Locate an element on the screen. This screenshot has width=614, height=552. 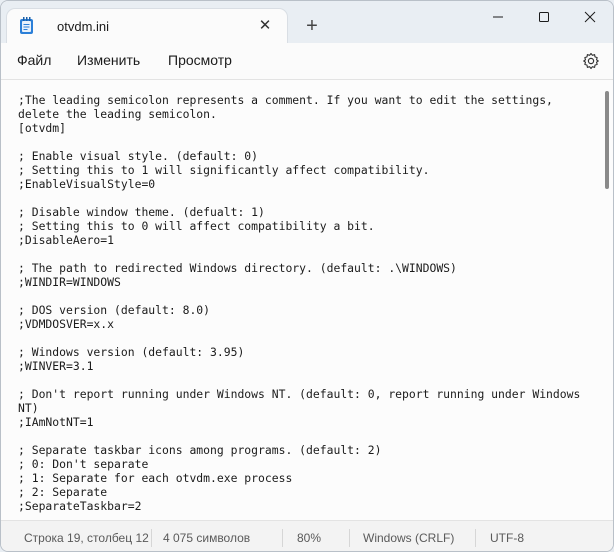
line-endings: Windows (CRLF) is located at coordinates (408, 538).